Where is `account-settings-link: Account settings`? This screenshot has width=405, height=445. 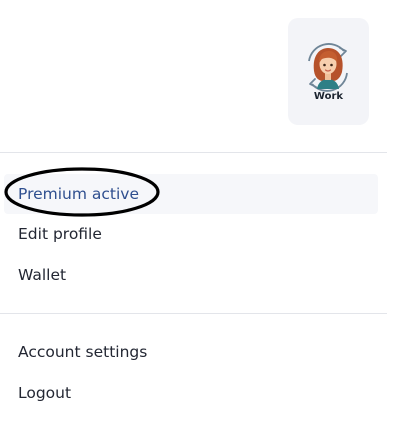
account-settings-link: Account settings is located at coordinates (191, 352).